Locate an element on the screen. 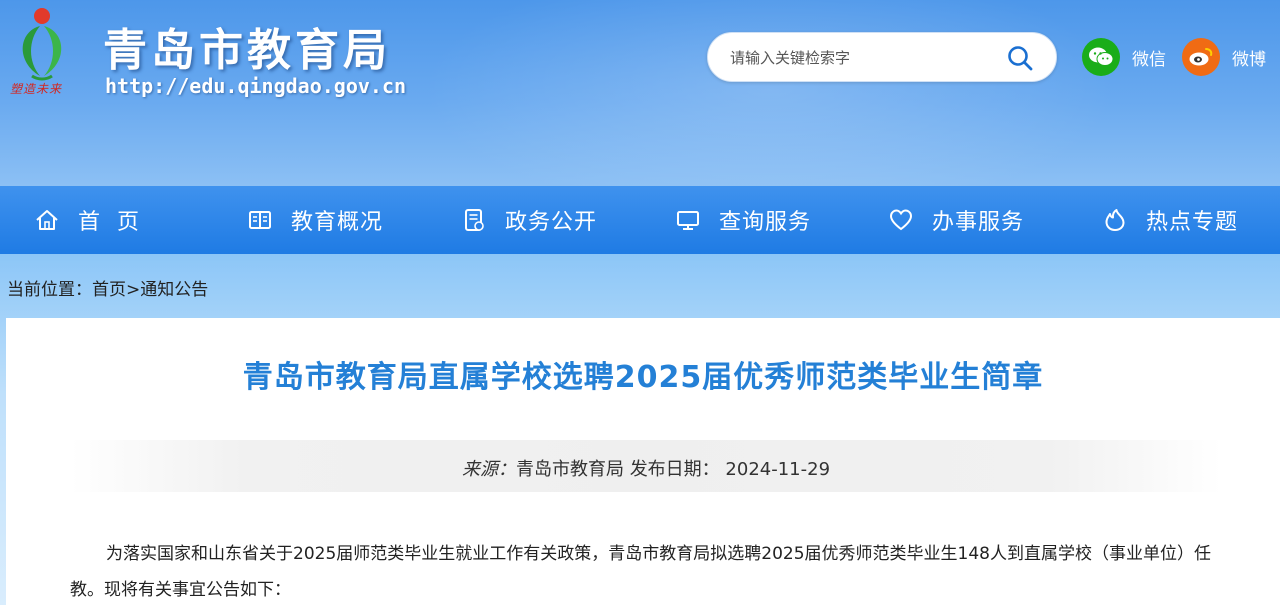  date-value: 2024-11-29 is located at coordinates (778, 469).